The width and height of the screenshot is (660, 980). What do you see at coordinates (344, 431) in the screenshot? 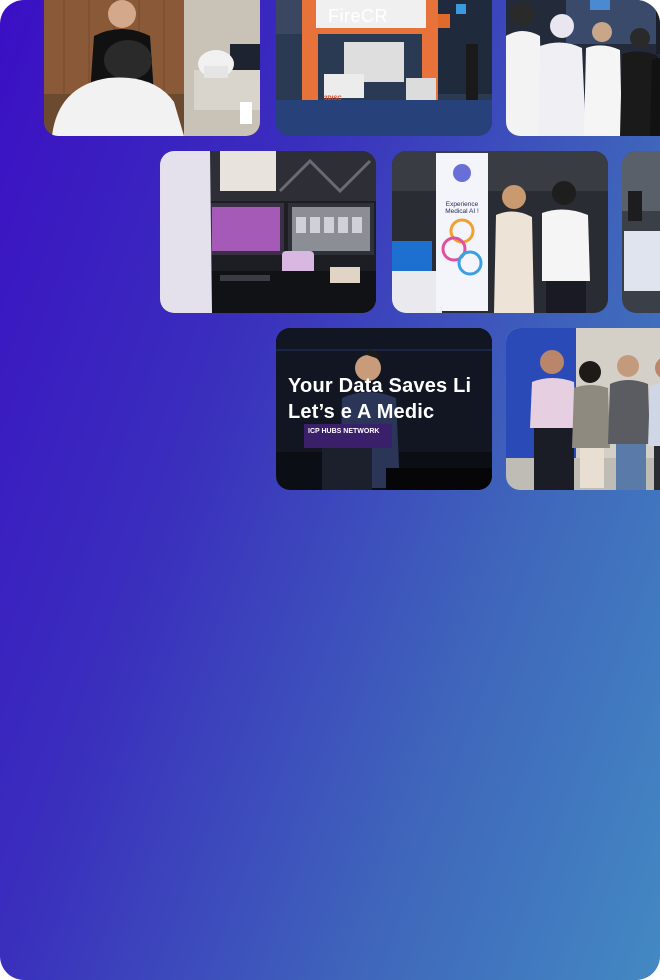
I see `podium-label: ICP HUBS NETWORK` at bounding box center [344, 431].